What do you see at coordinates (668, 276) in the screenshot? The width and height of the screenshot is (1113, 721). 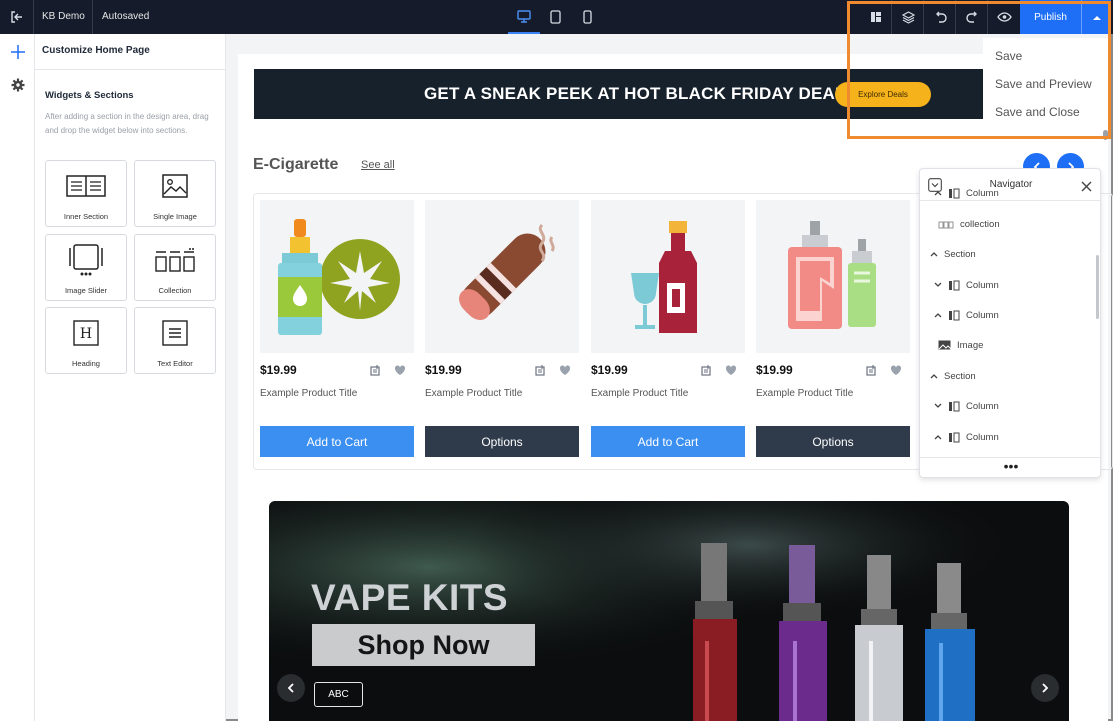 I see `wine-bottle-image` at bounding box center [668, 276].